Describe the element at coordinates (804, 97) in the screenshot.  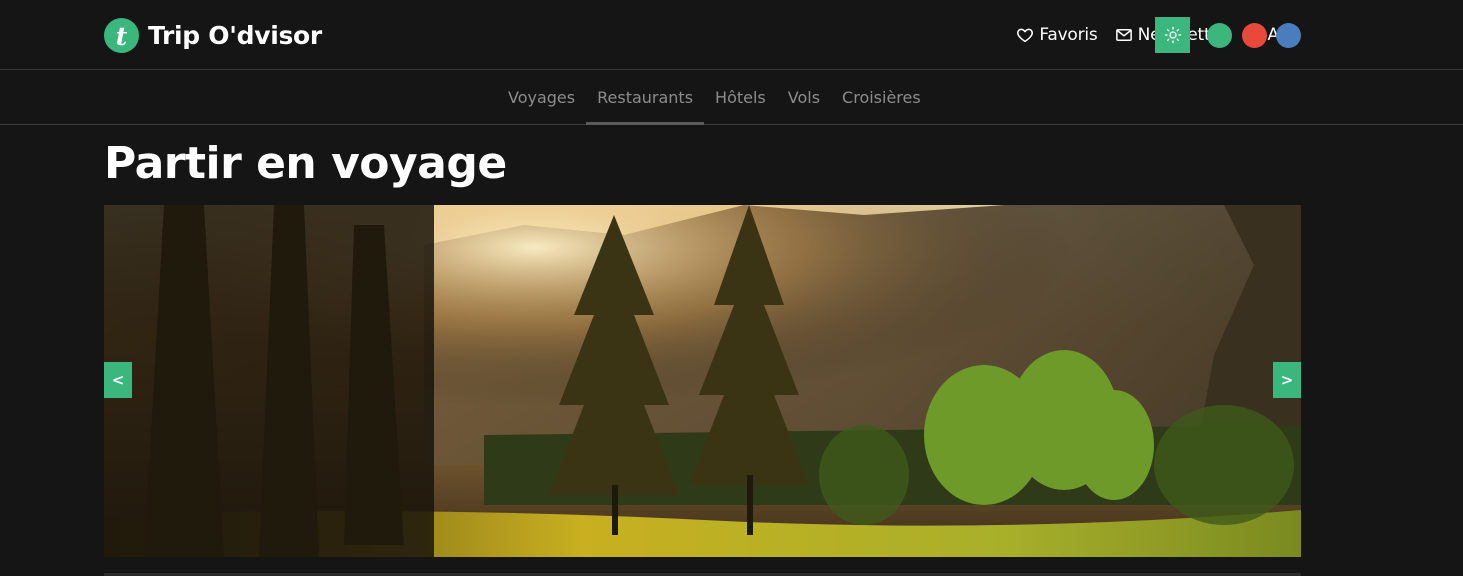
I see `tab-vols: Vols` at that location.